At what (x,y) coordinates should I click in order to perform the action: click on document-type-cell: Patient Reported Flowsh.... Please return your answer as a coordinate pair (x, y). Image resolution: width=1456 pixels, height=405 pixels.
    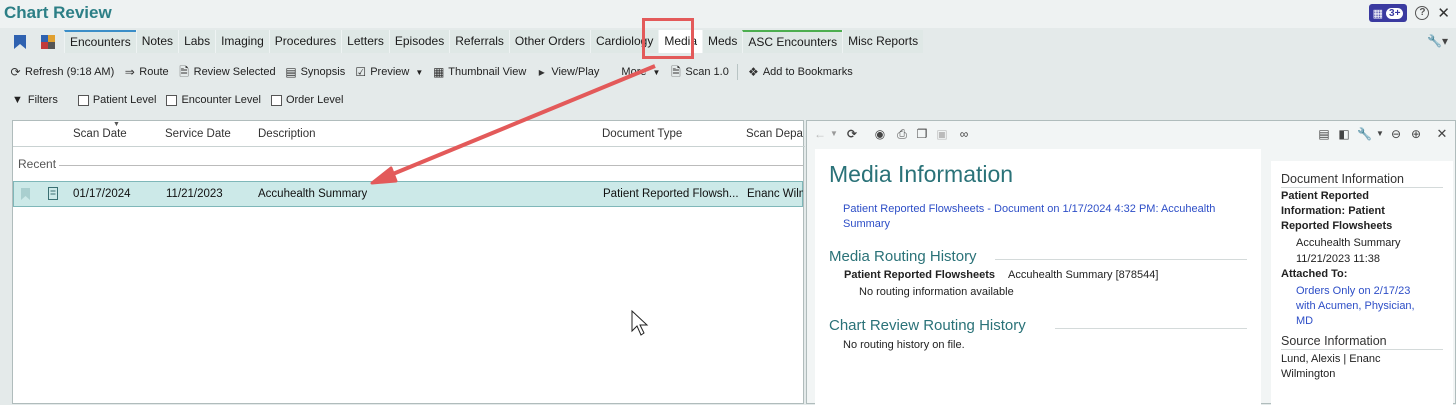
    Looking at the image, I should click on (671, 194).